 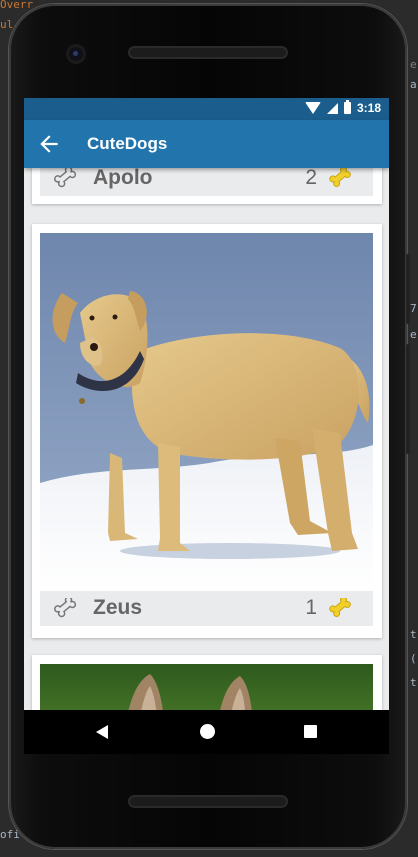 What do you see at coordinates (347, 107) in the screenshot?
I see `battery-icon` at bounding box center [347, 107].